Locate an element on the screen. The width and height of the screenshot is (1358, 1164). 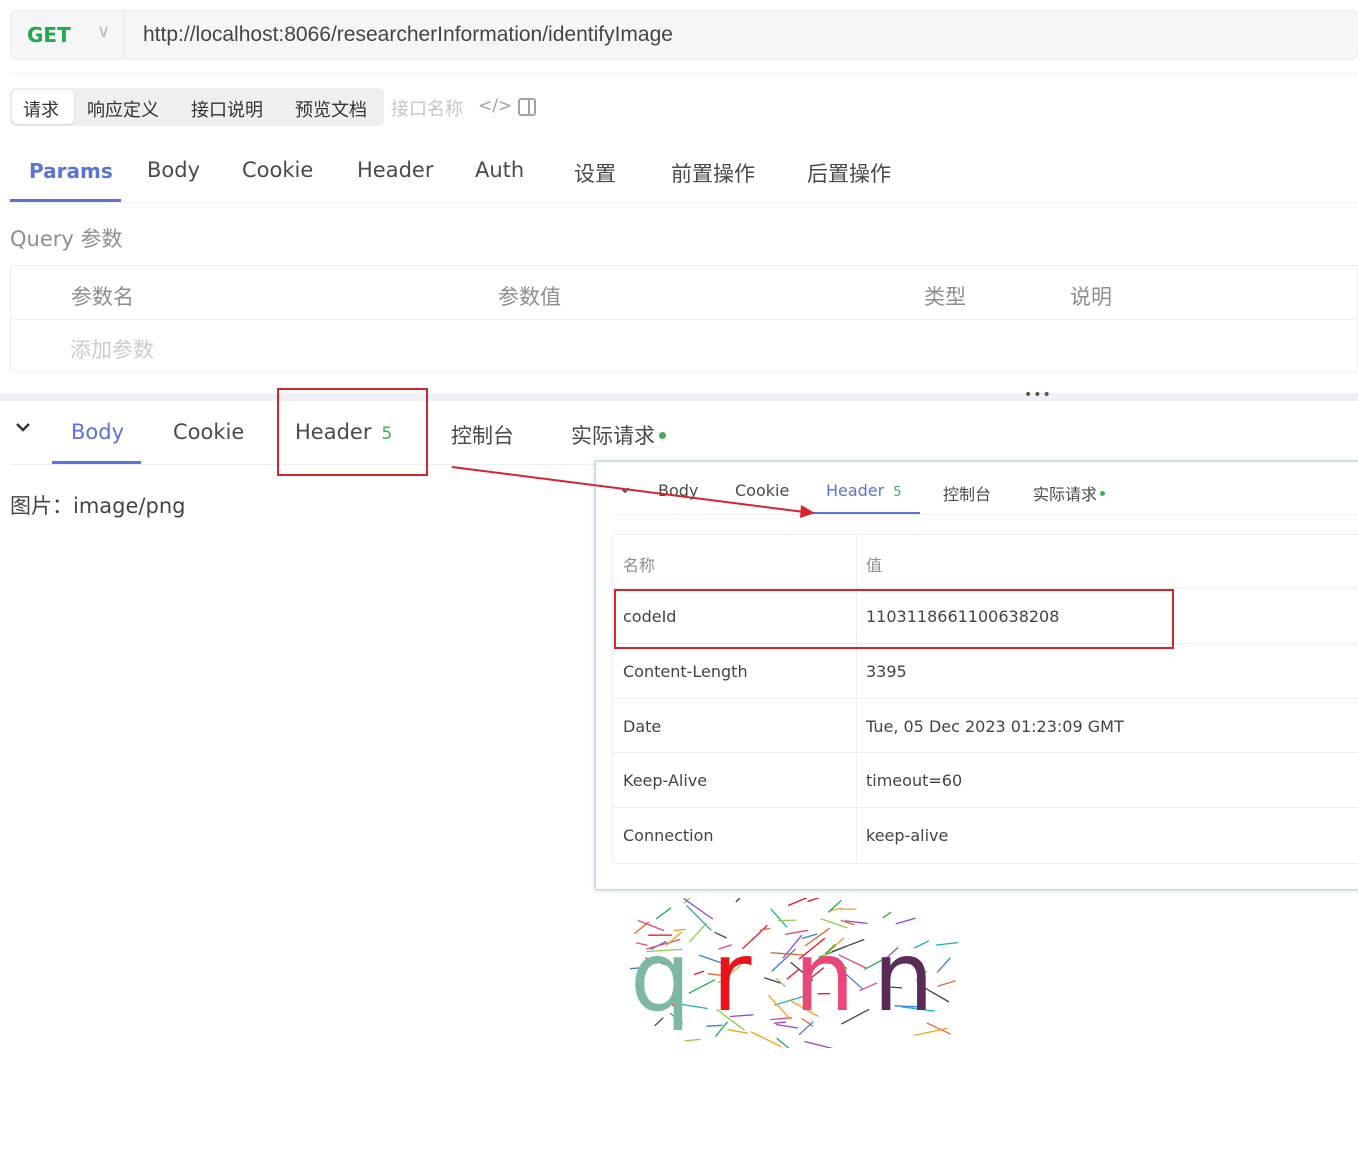
header-value: 3395 is located at coordinates (886, 671).